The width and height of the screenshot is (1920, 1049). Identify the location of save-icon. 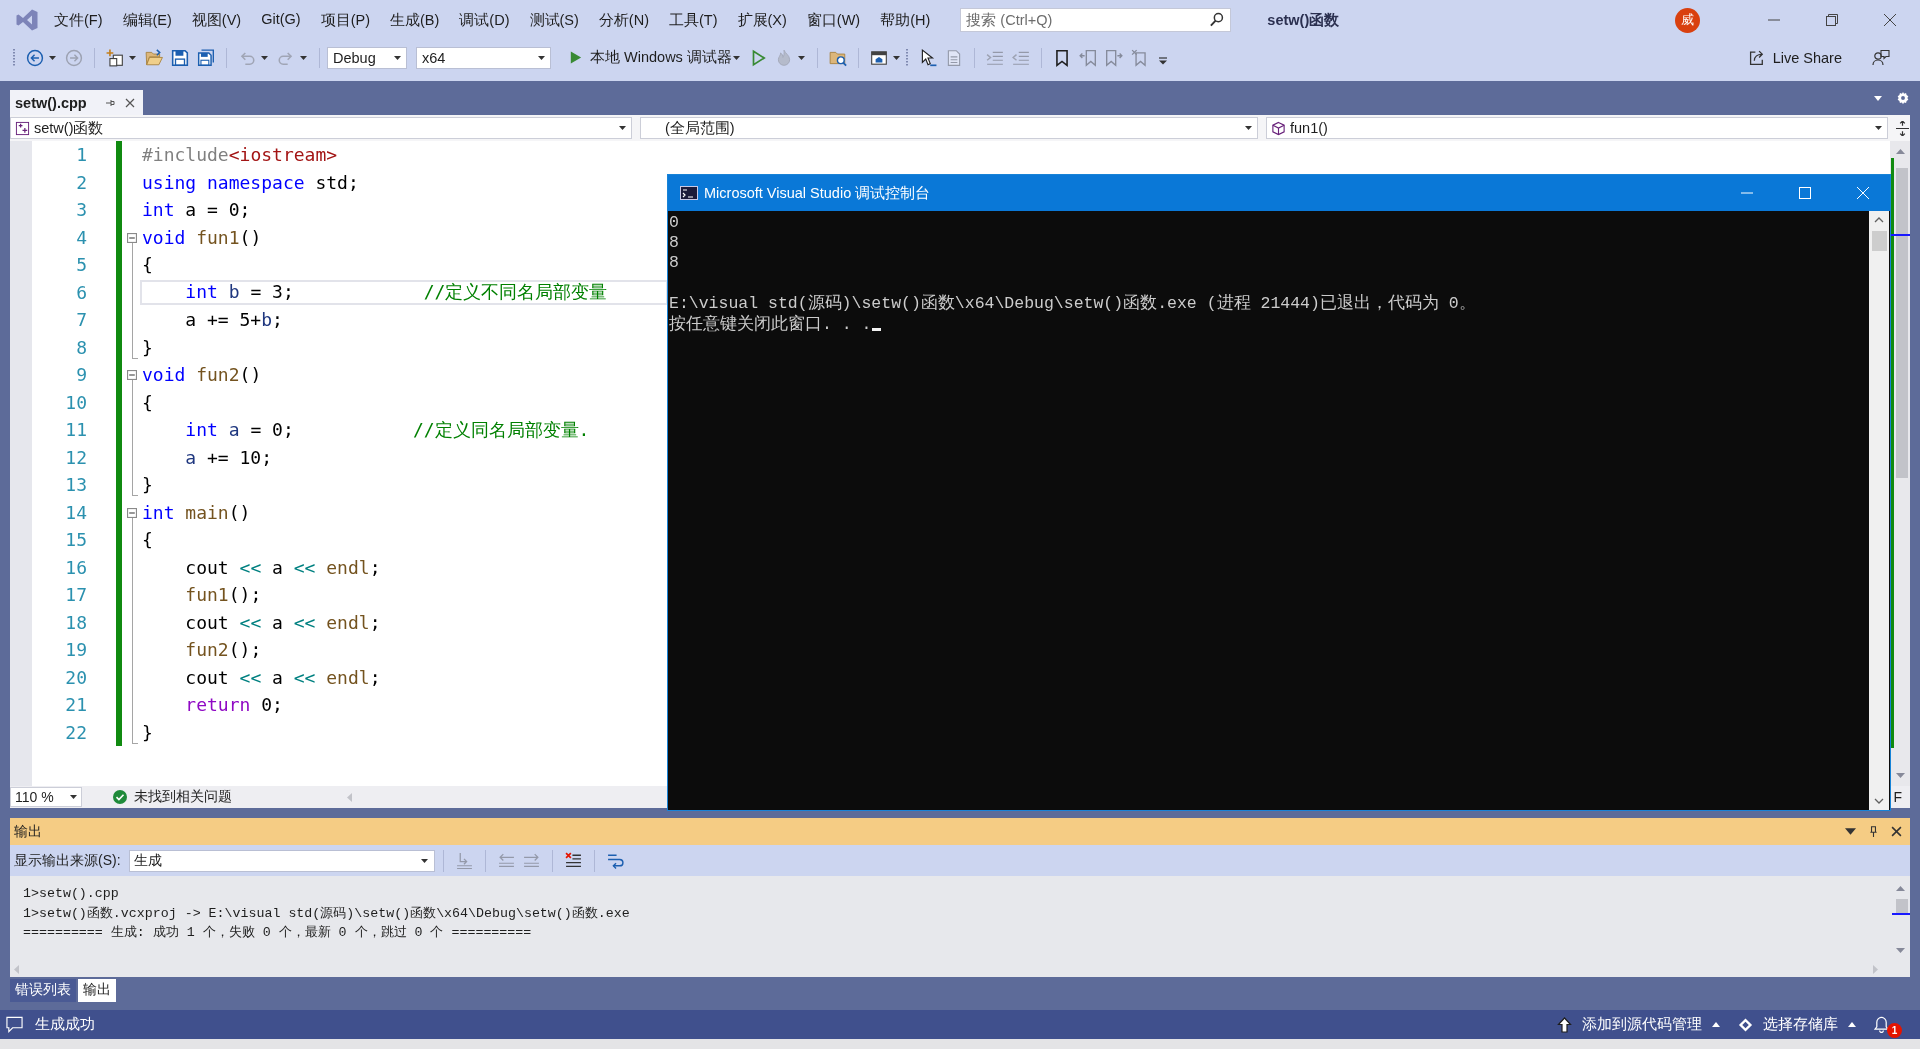
(180, 57).